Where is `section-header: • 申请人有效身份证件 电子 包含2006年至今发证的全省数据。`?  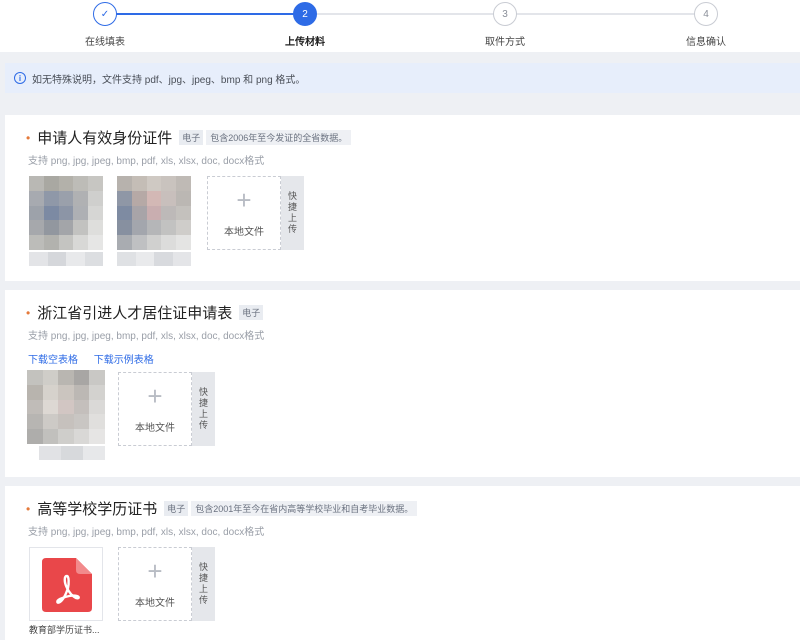 section-header: • 申请人有效身份证件 电子 包含2006年至今发证的全省数据。 is located at coordinates (189, 137).